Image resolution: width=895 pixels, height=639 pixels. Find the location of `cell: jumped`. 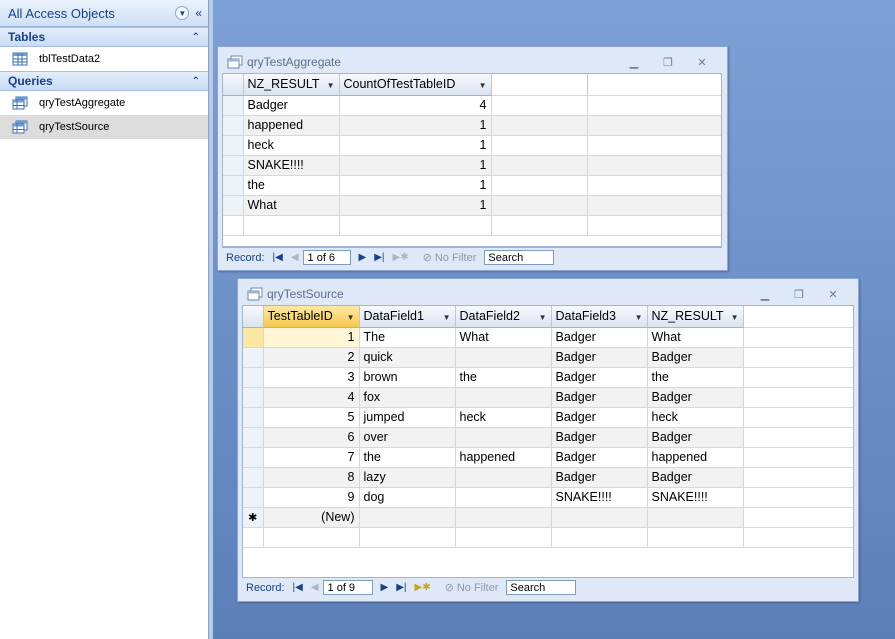

cell: jumped is located at coordinates (407, 417).